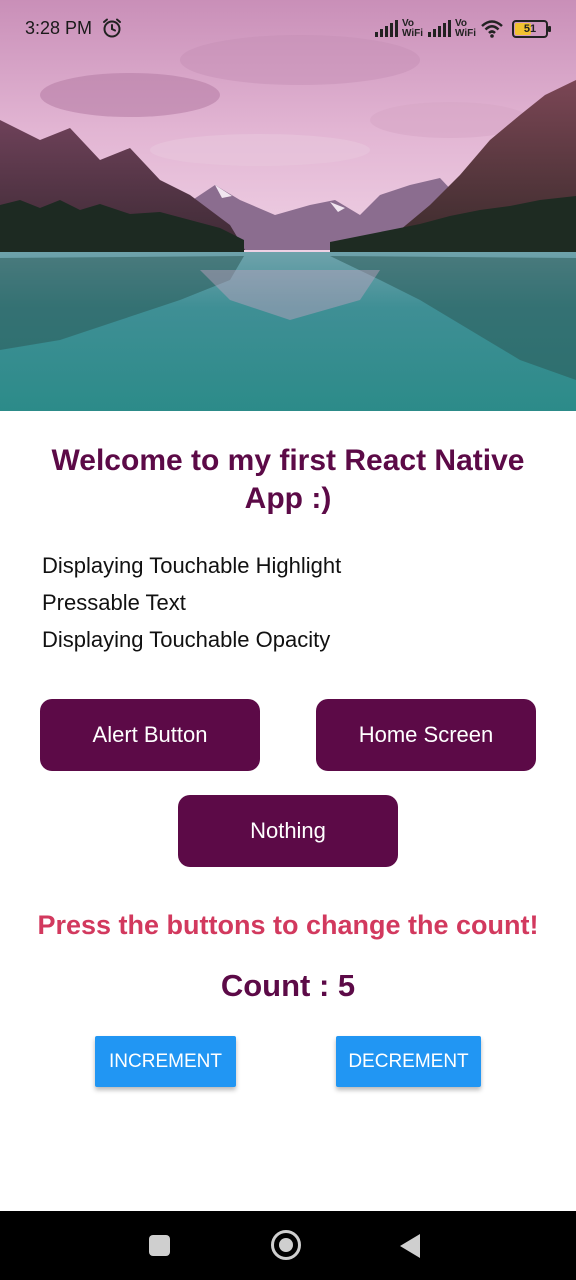 The image size is (576, 1280). Describe the element at coordinates (288, 925) in the screenshot. I see `count-prompt: Press the buttons to change the count!` at that location.